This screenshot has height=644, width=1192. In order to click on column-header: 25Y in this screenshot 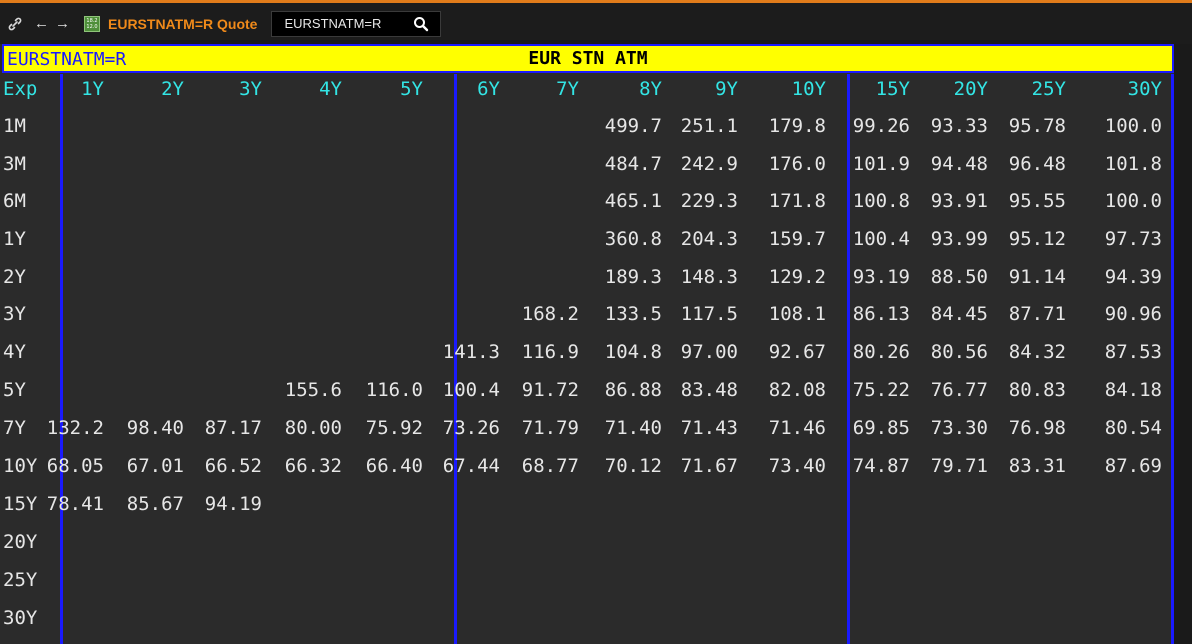, I will do `click(1048, 89)`.